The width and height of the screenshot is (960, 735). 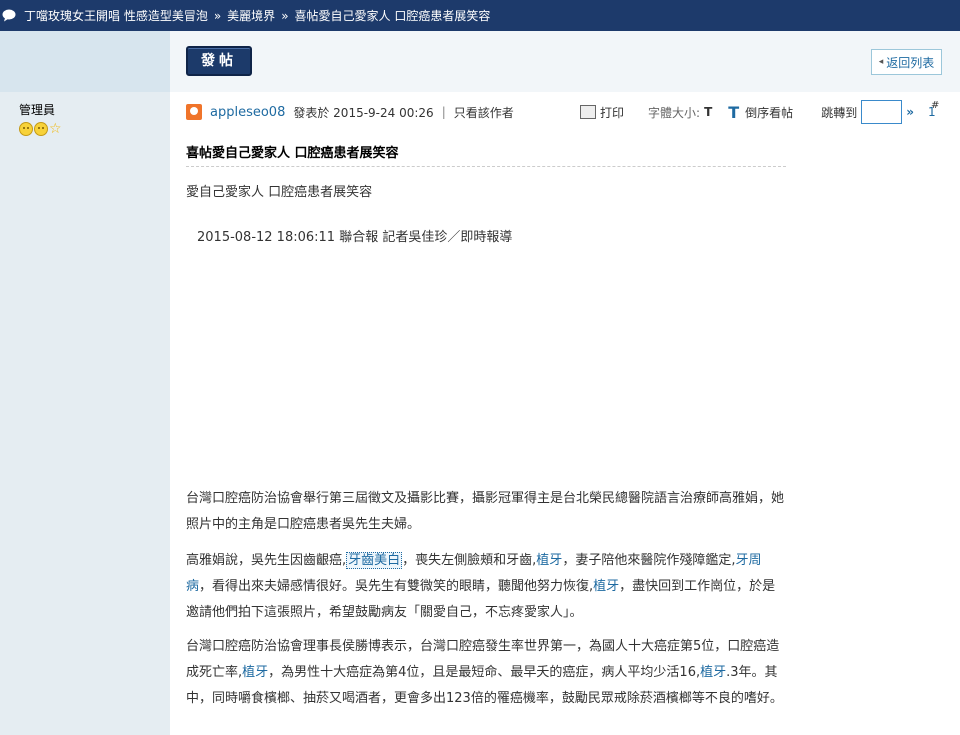 I want to click on paragraph-3-text: ，為男性十大癌症為第4位，且是最短命、最早夭的癌症，病人平均少活16,, so click(x=484, y=672).